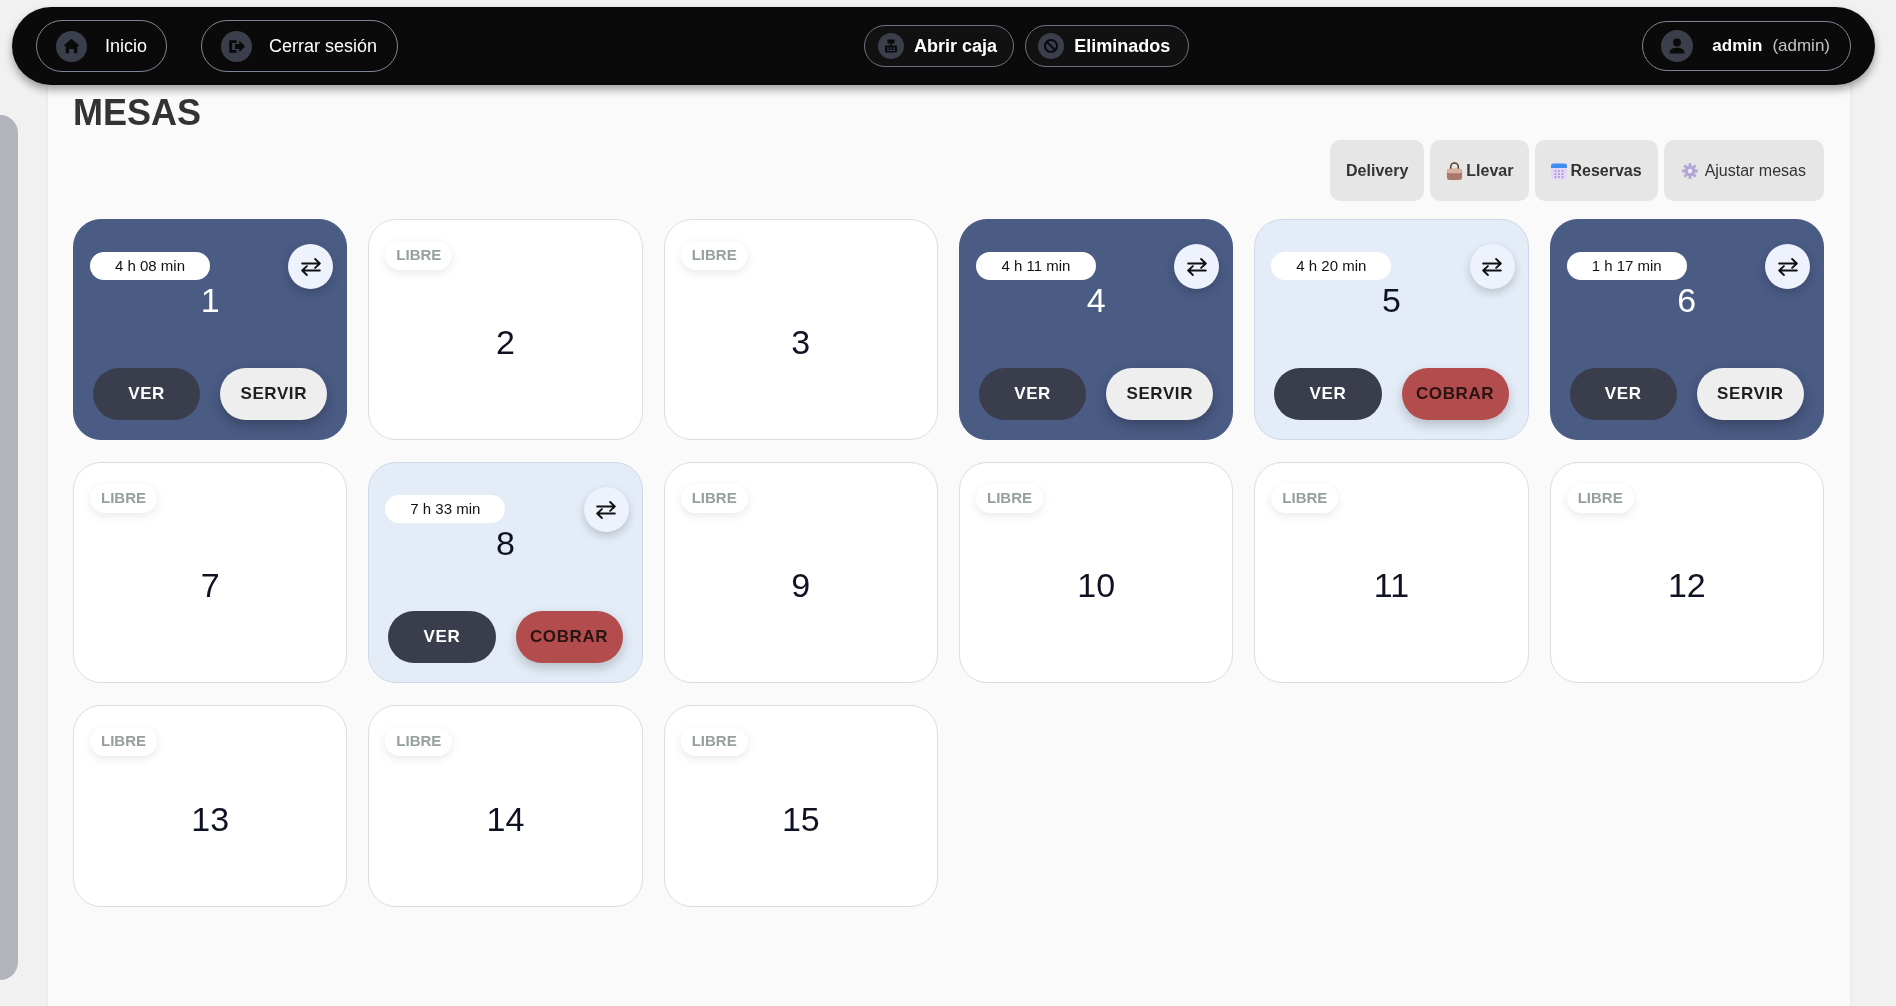 The height and width of the screenshot is (1006, 1896). What do you see at coordinates (1107, 46) in the screenshot?
I see `deleted-items-button: Eliminados` at bounding box center [1107, 46].